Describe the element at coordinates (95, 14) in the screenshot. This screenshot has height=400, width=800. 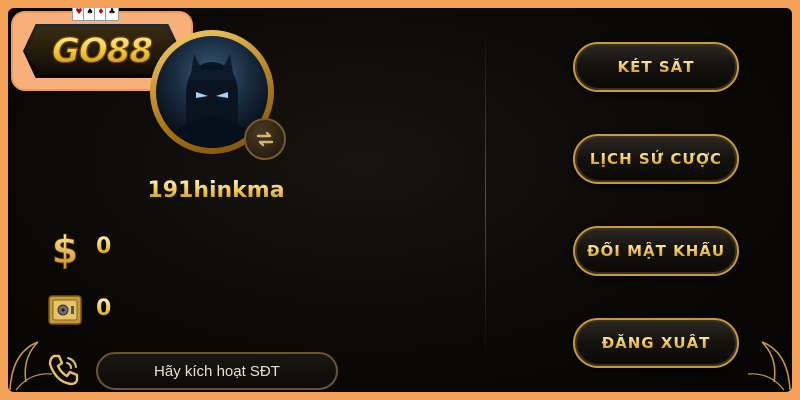
I see `logo-cards-icon: ♥ ♠ ♦ ♣` at that location.